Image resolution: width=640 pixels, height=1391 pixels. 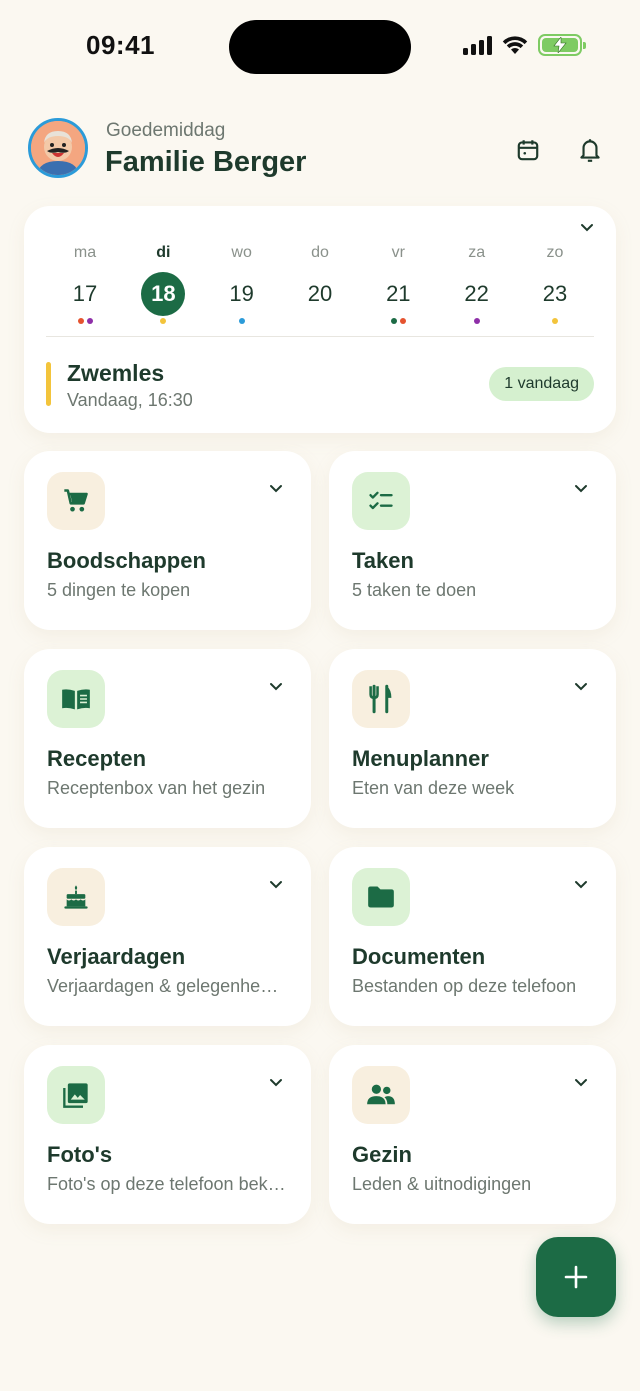 I want to click on tile-subtitle: 5 dingen te kopen, so click(x=119, y=590).